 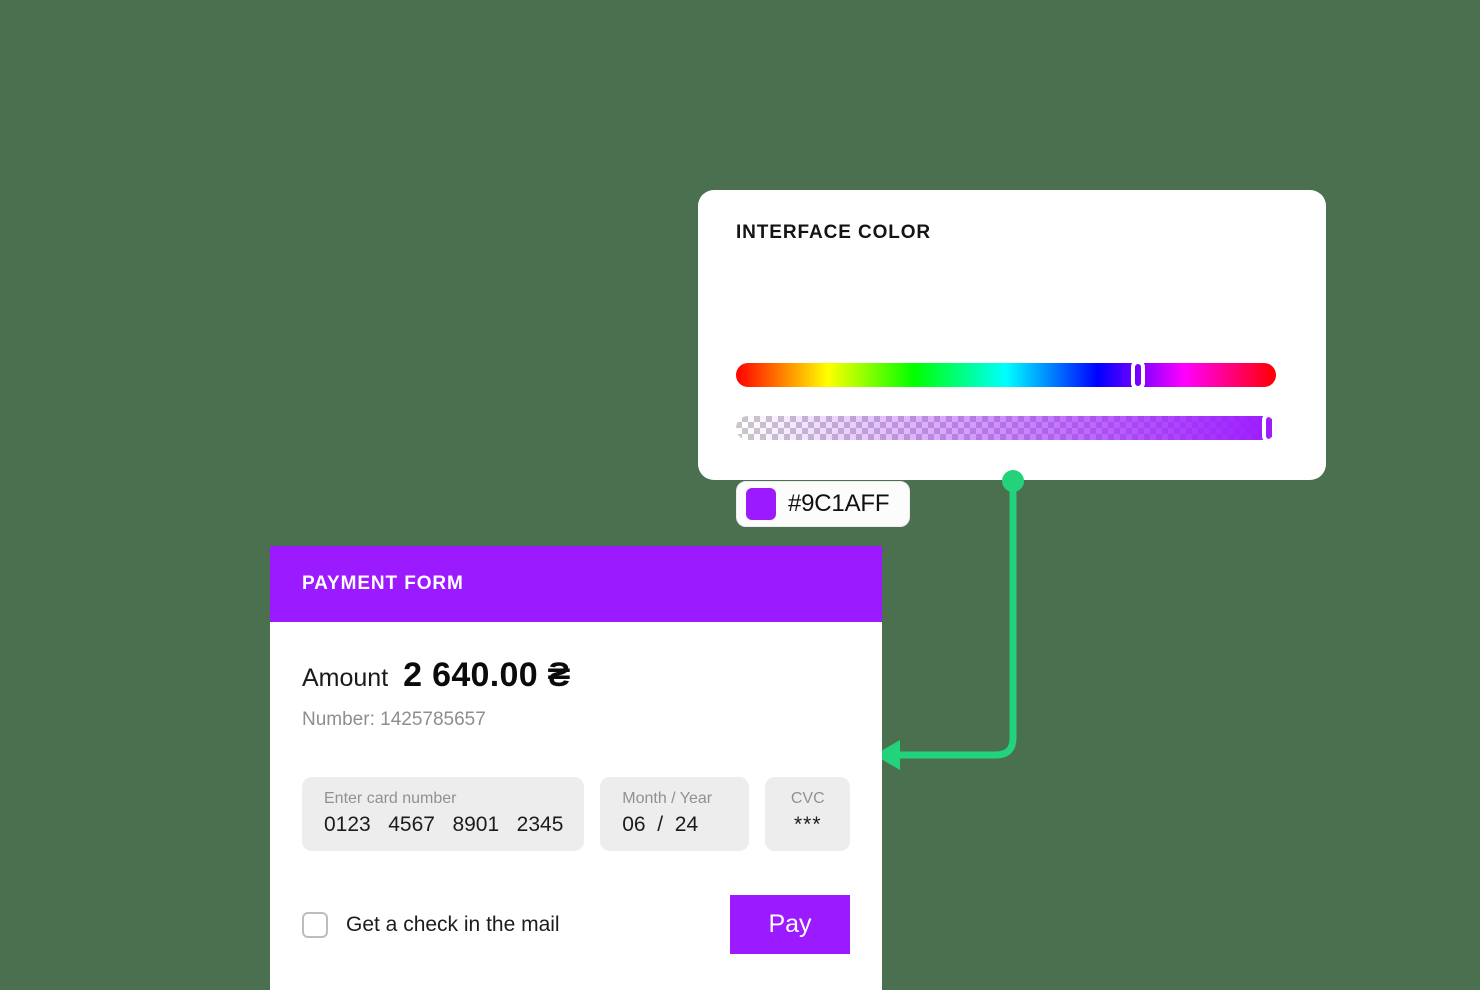 I want to click on mail-check-checkbox, so click(x=315, y=924).